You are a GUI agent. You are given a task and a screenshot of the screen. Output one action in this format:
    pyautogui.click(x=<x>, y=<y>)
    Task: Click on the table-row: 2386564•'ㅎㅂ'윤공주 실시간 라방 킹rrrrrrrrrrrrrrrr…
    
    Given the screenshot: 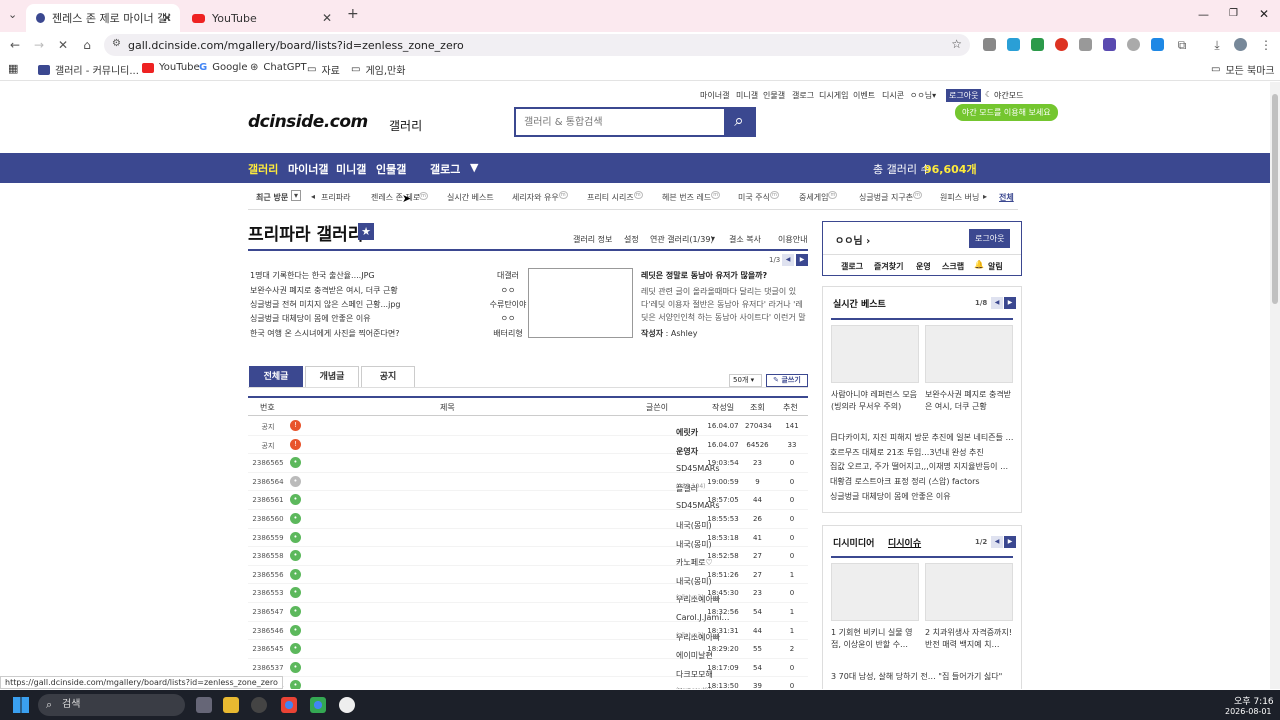 What is the action you would take?
    pyautogui.click(x=528, y=483)
    